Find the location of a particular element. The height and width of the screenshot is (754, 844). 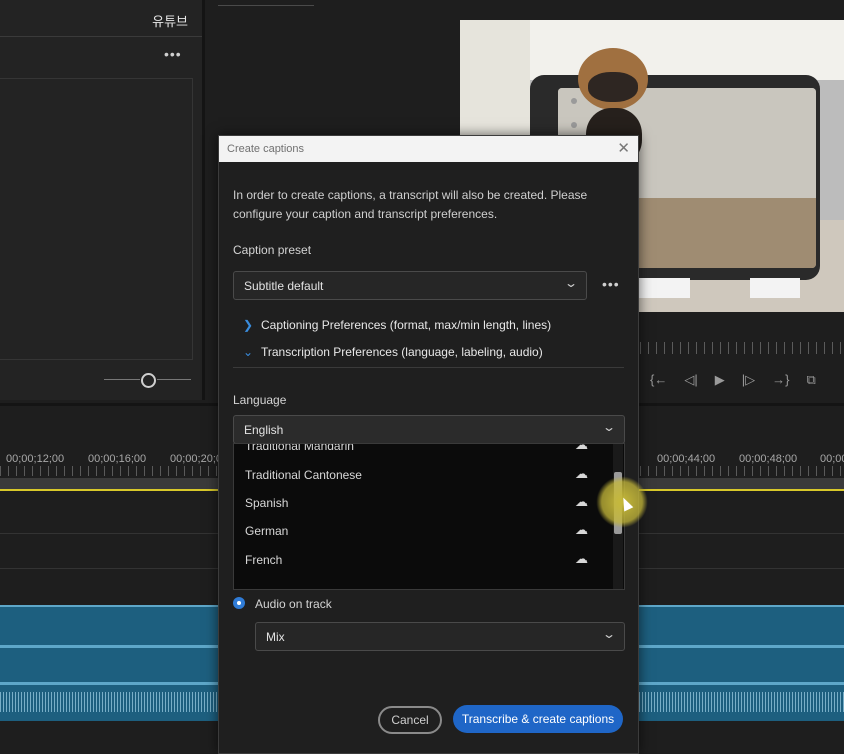

audio-on-track-label: Audio on track is located at coordinates (293, 604).